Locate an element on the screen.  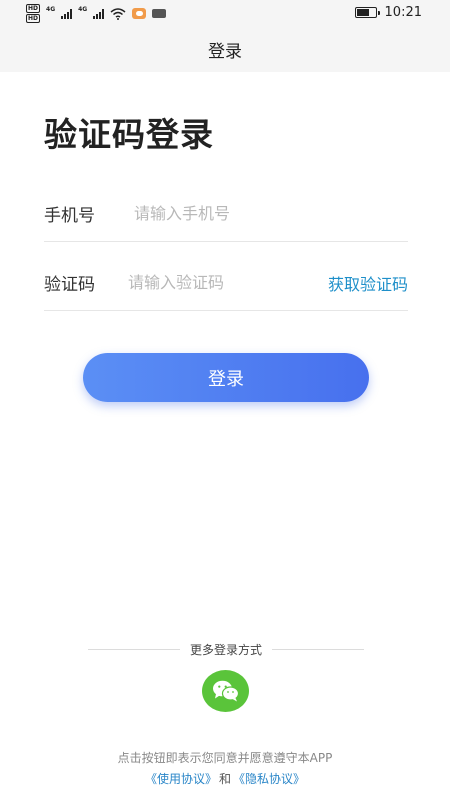
status-right: 10:21 is located at coordinates (388, 12).